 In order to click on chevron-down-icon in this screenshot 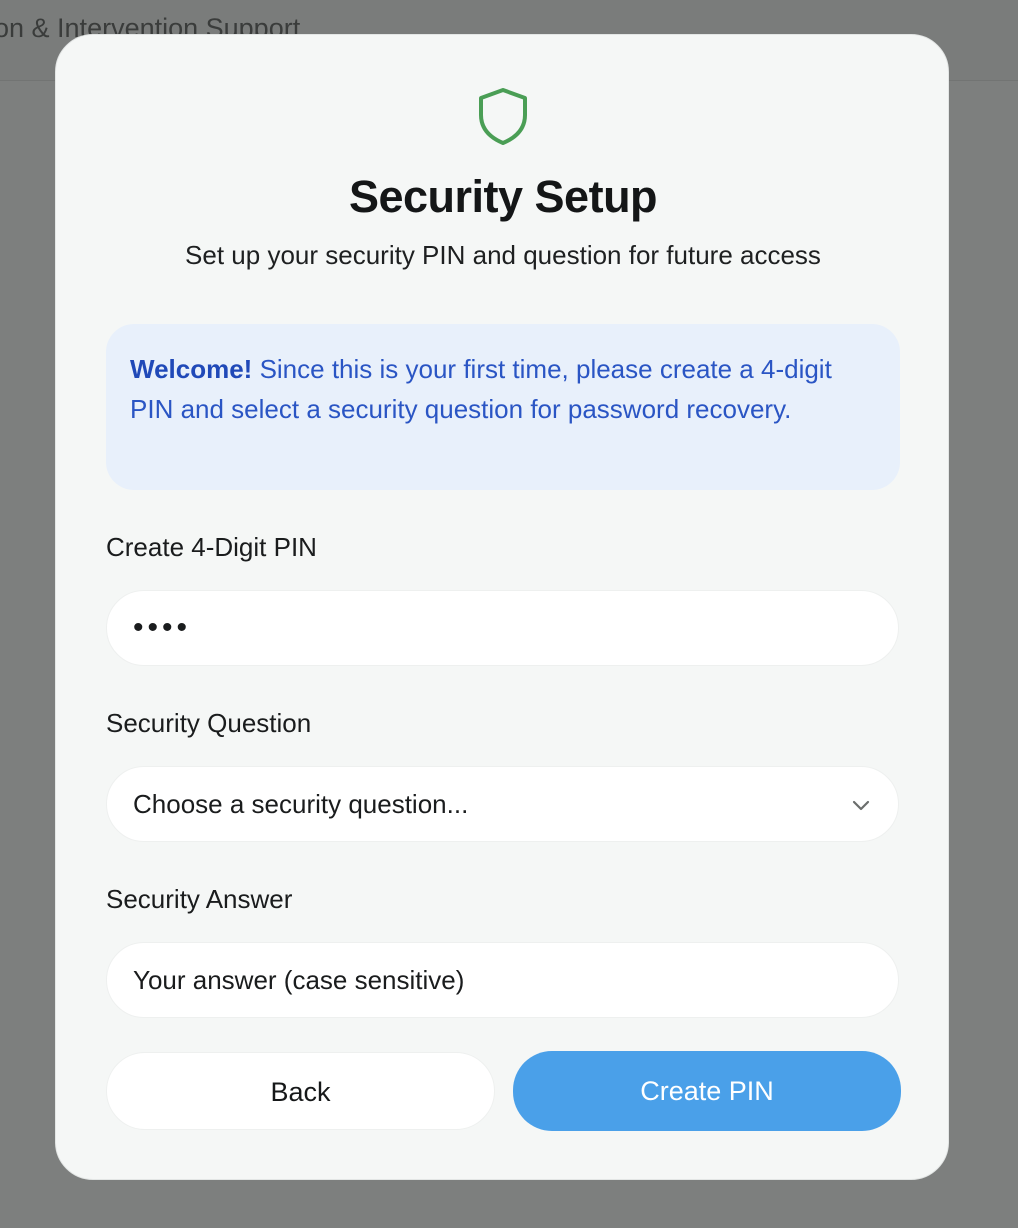, I will do `click(861, 805)`.